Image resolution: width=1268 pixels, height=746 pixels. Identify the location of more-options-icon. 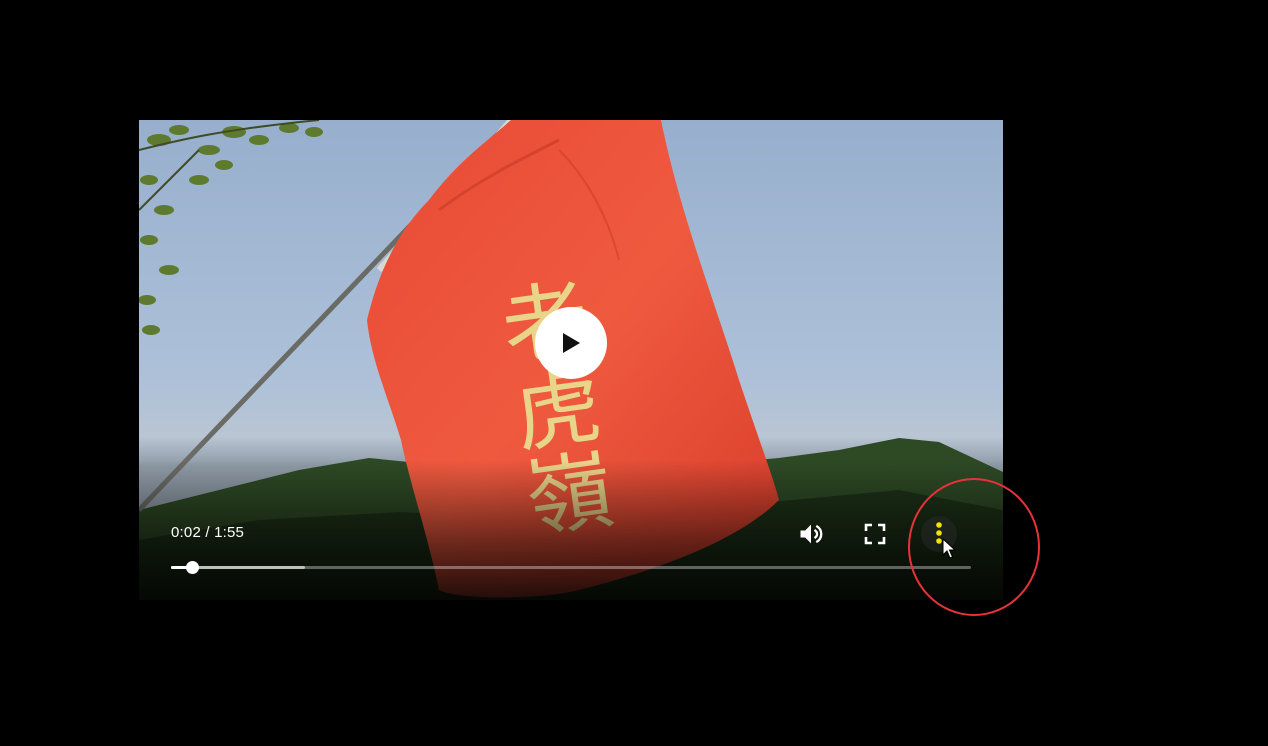
(939, 533).